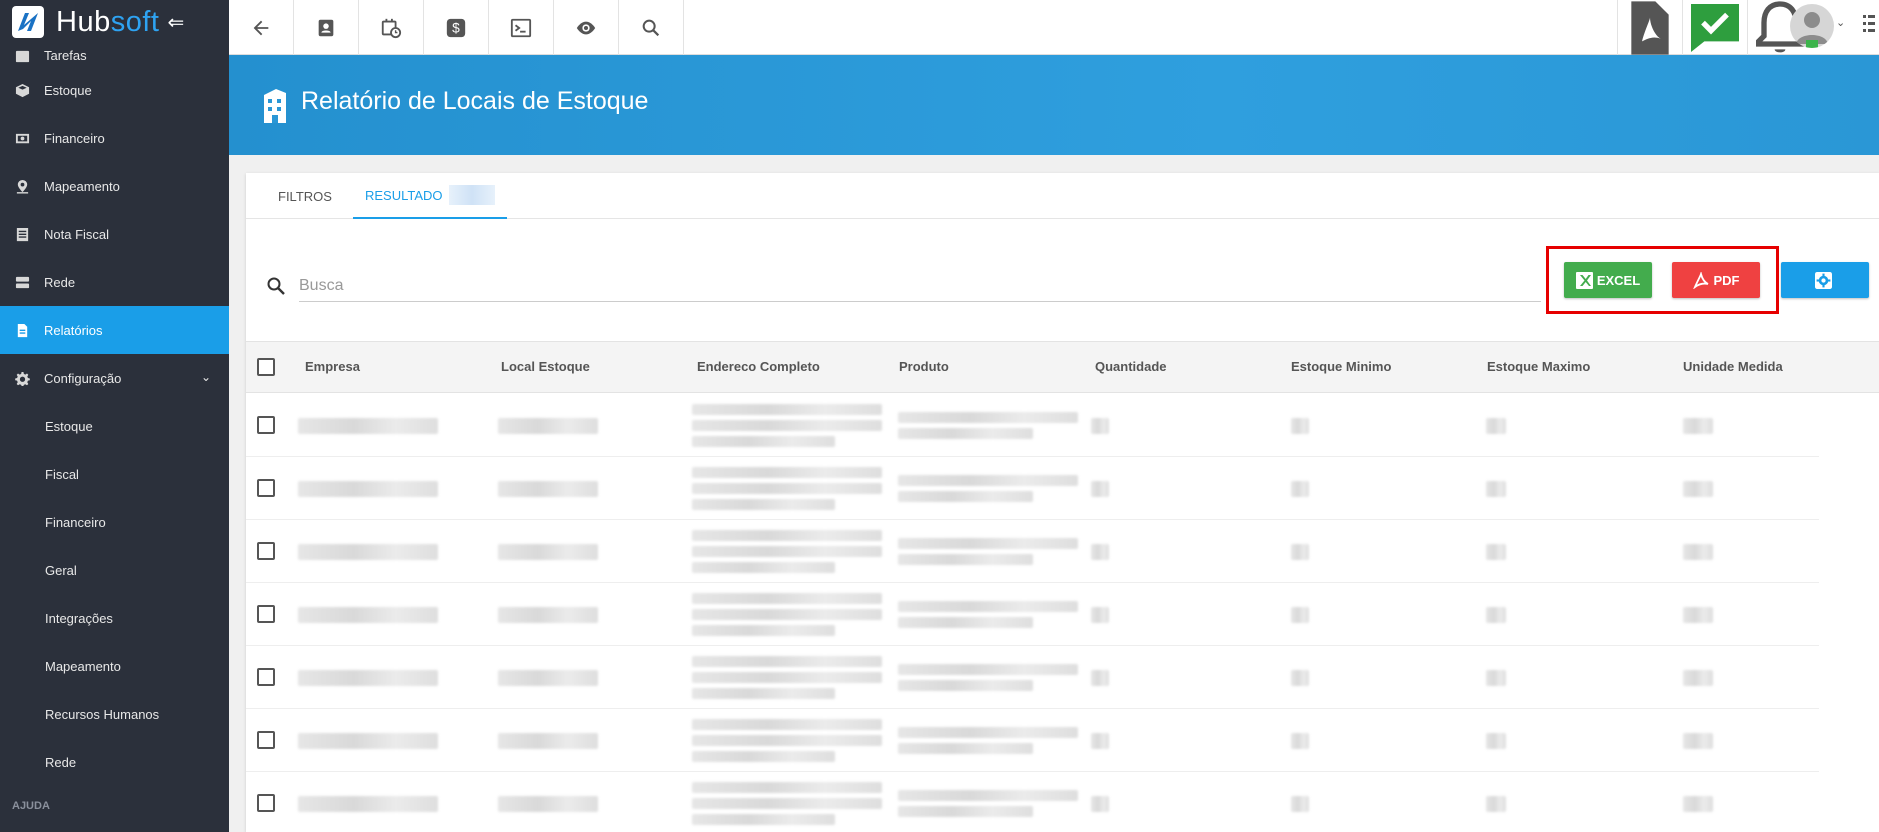 The image size is (1879, 832). Describe the element at coordinates (1840, 22) in the screenshot. I see `chevron-down-icon: ⌄` at that location.